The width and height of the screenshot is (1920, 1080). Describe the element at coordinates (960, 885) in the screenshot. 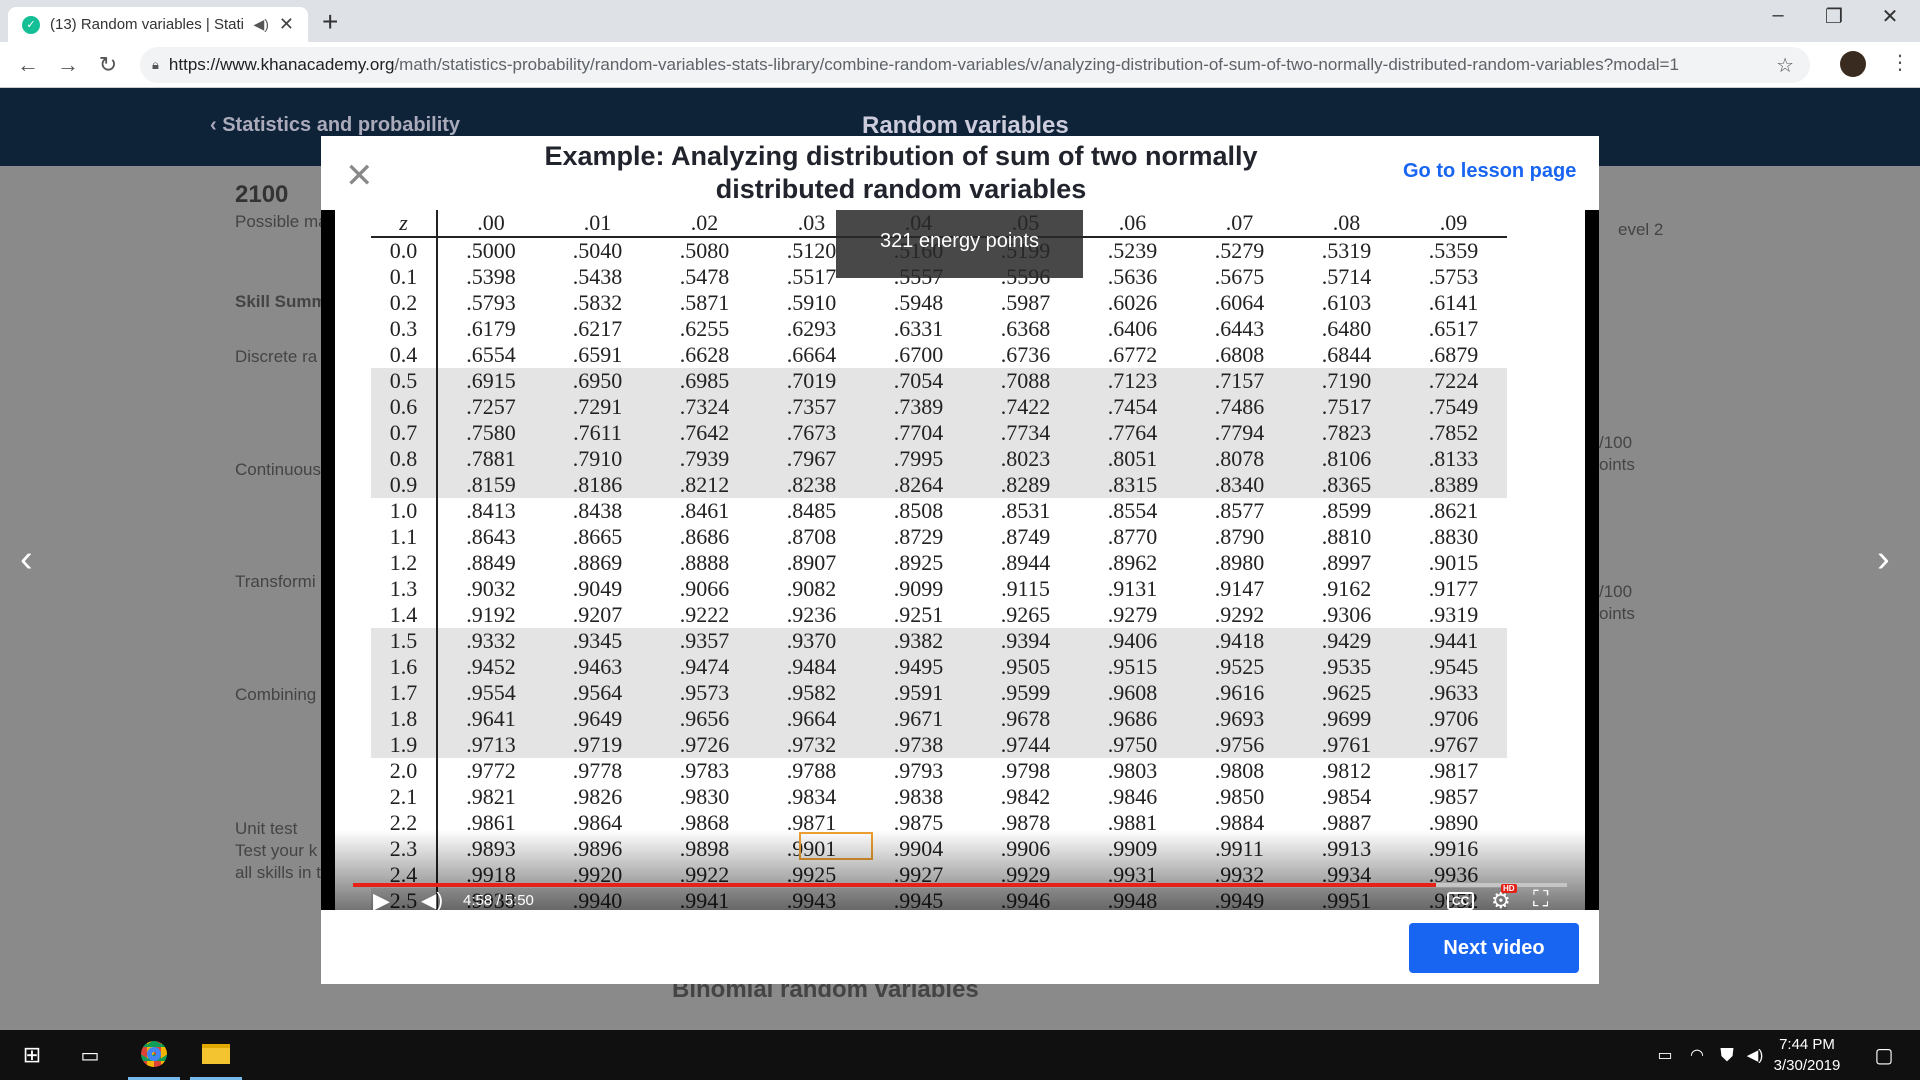

I see `progress-bar` at that location.